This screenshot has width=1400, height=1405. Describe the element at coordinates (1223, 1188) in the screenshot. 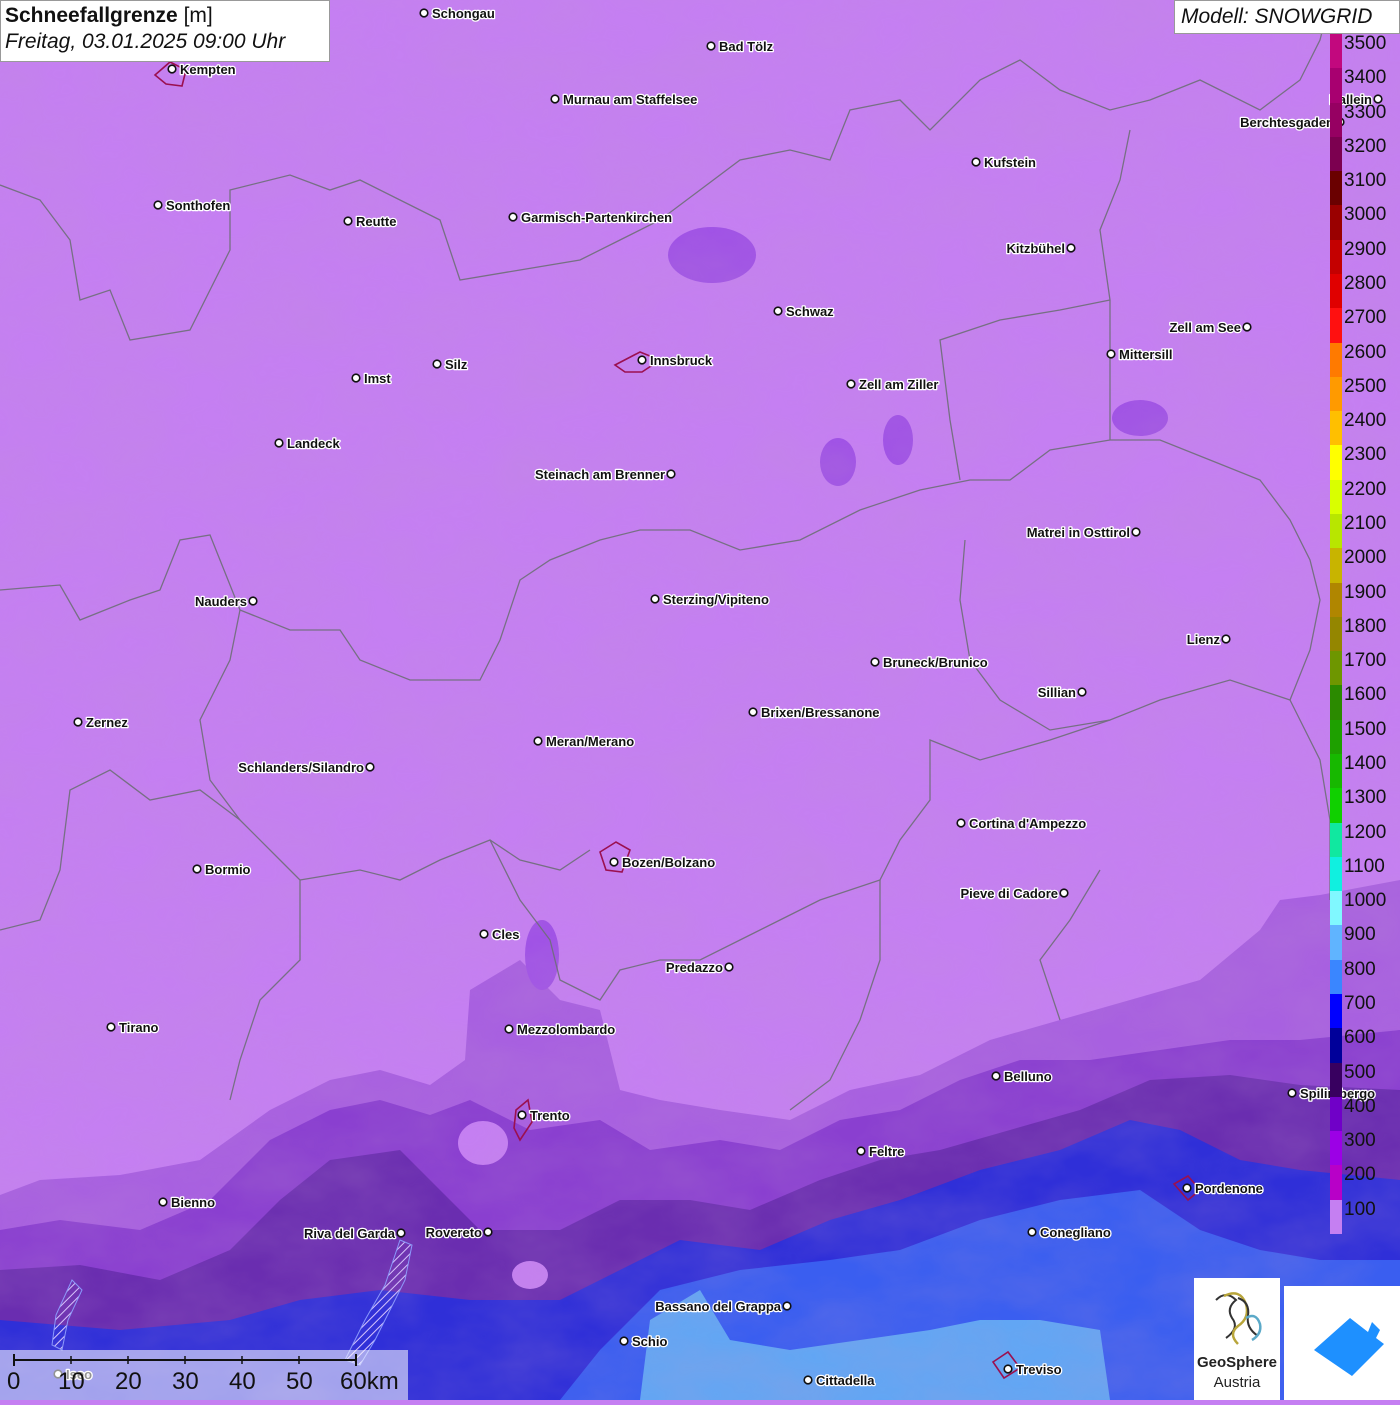

I see `city-marker: Pordenone` at that location.